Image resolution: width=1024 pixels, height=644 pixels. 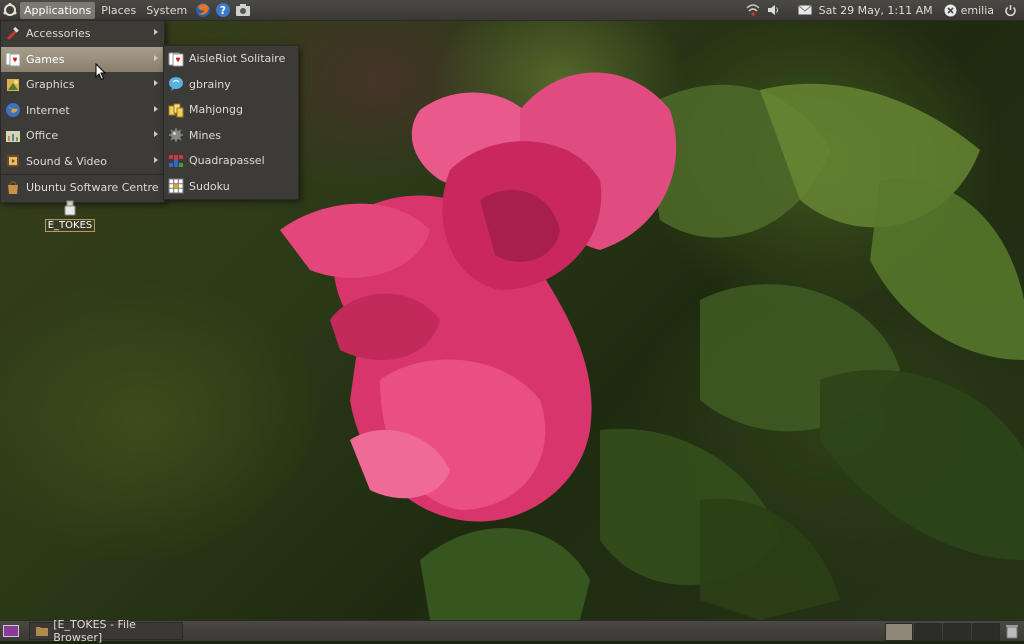 What do you see at coordinates (227, 161) in the screenshot?
I see `menu-item-label: Quadrapassel` at bounding box center [227, 161].